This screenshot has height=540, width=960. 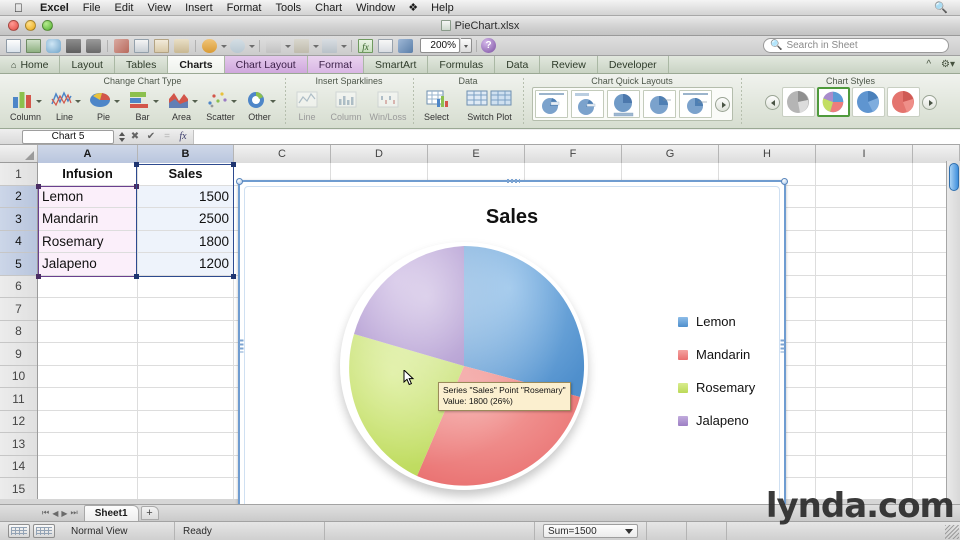 I want to click on gear-icon: ⚙▾, so click(x=948, y=64).